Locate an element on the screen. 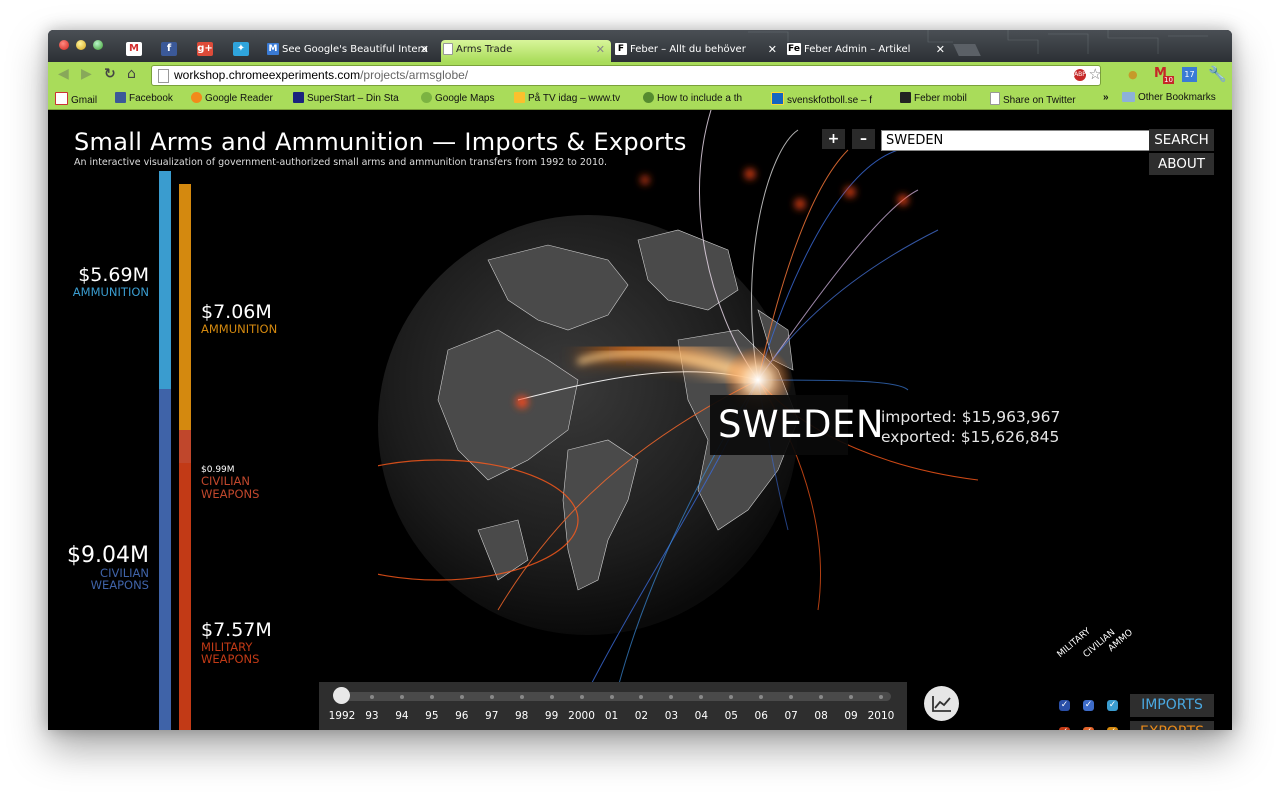 This screenshot has width=1280, height=798. back-arrow-icon: ◀ is located at coordinates (63, 74).